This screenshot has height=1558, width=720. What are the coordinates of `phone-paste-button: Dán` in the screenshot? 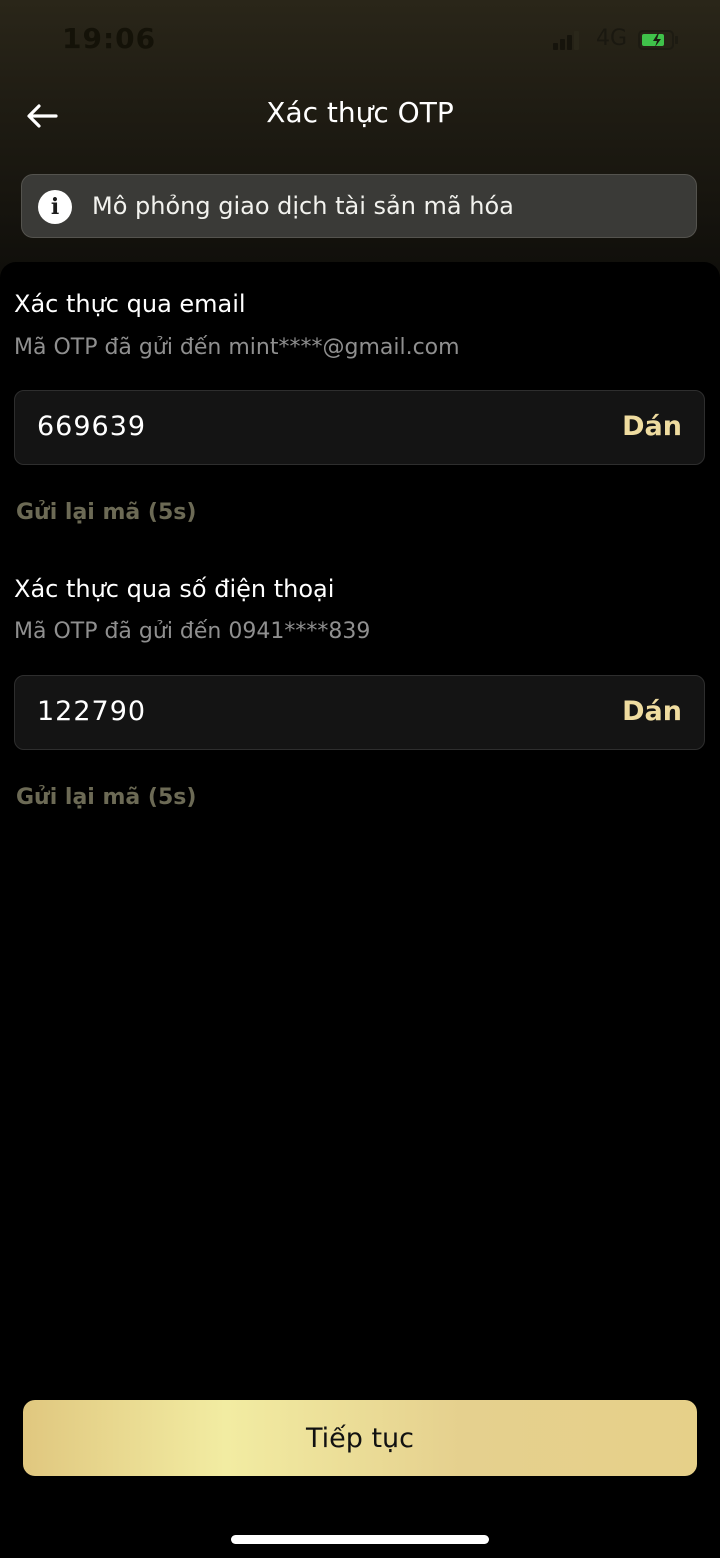 It's located at (652, 711).